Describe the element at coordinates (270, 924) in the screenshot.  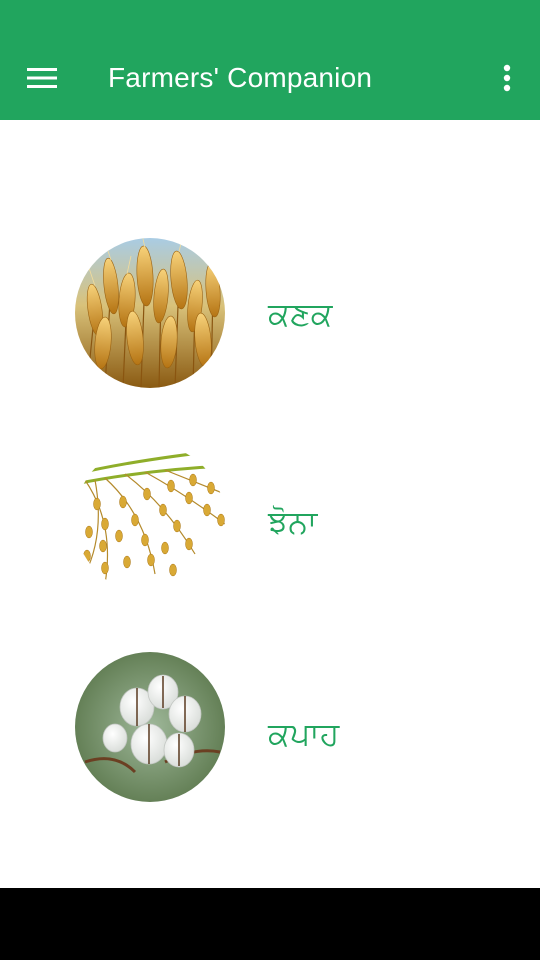
I see `system-navigation-bar` at that location.